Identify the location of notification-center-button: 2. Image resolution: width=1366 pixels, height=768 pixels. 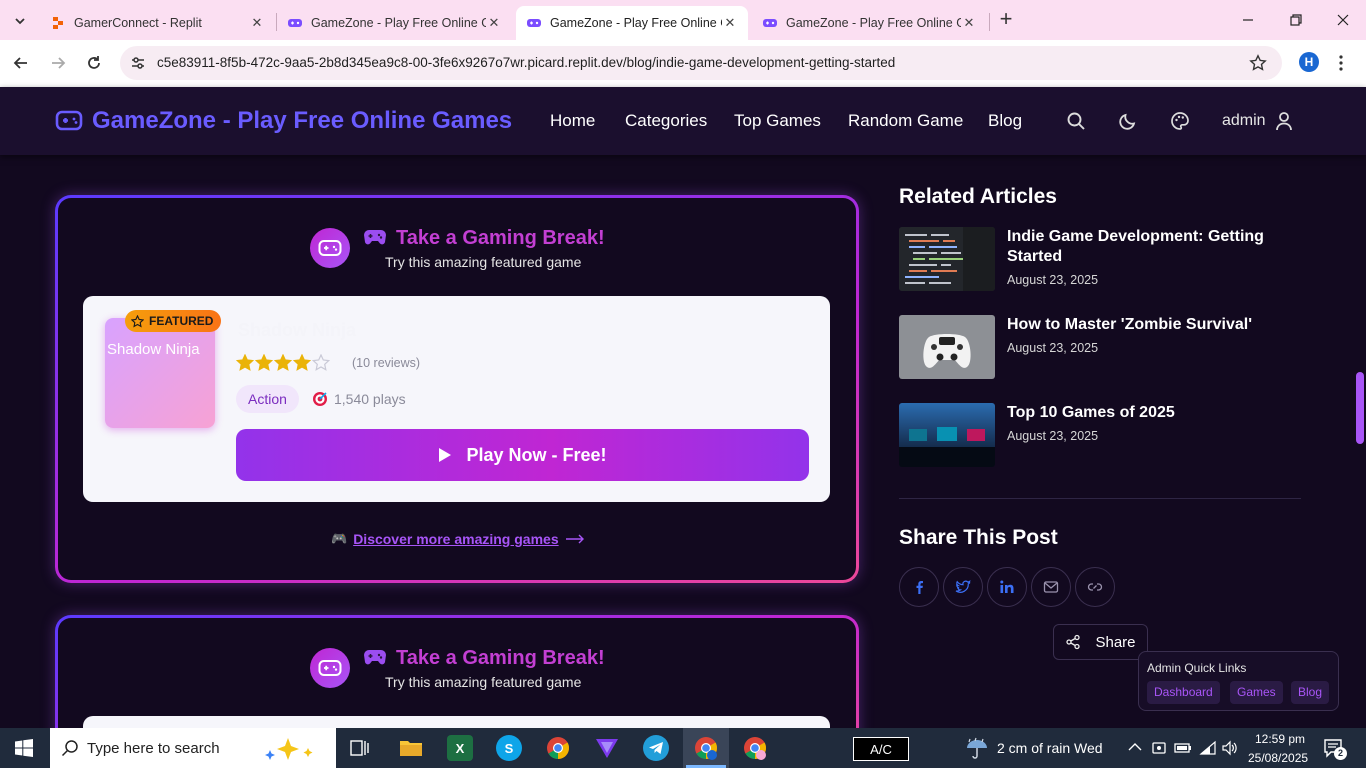
(1335, 749).